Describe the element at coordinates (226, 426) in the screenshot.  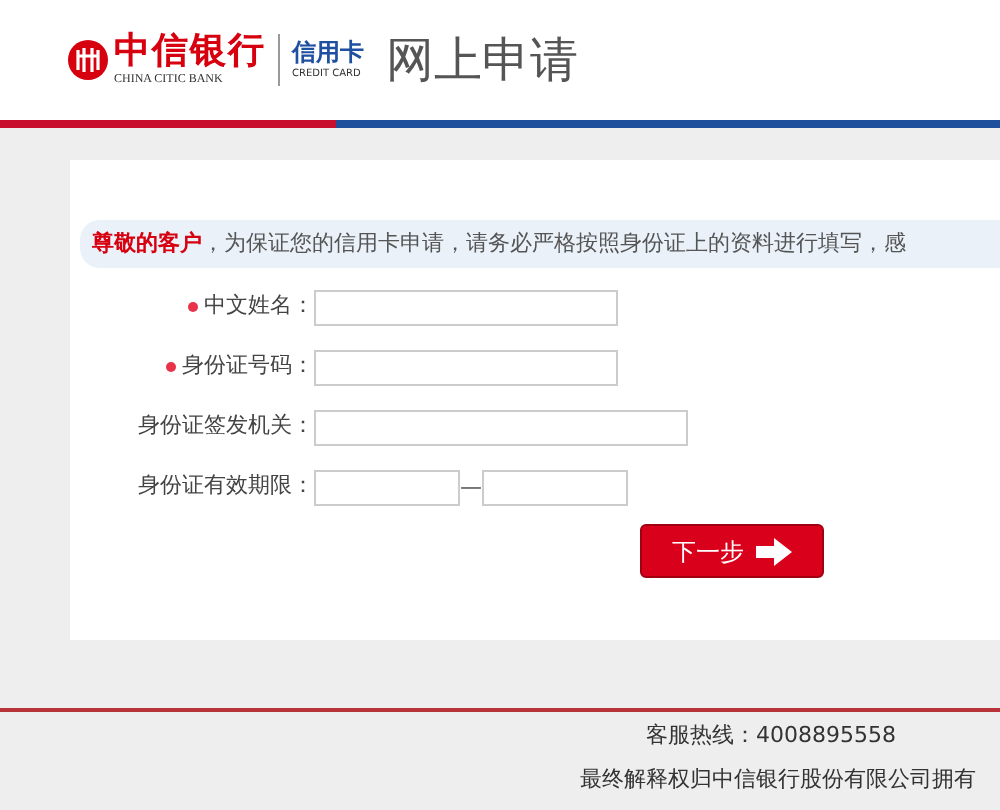
I see `field-label: 身份证签发机关：` at that location.